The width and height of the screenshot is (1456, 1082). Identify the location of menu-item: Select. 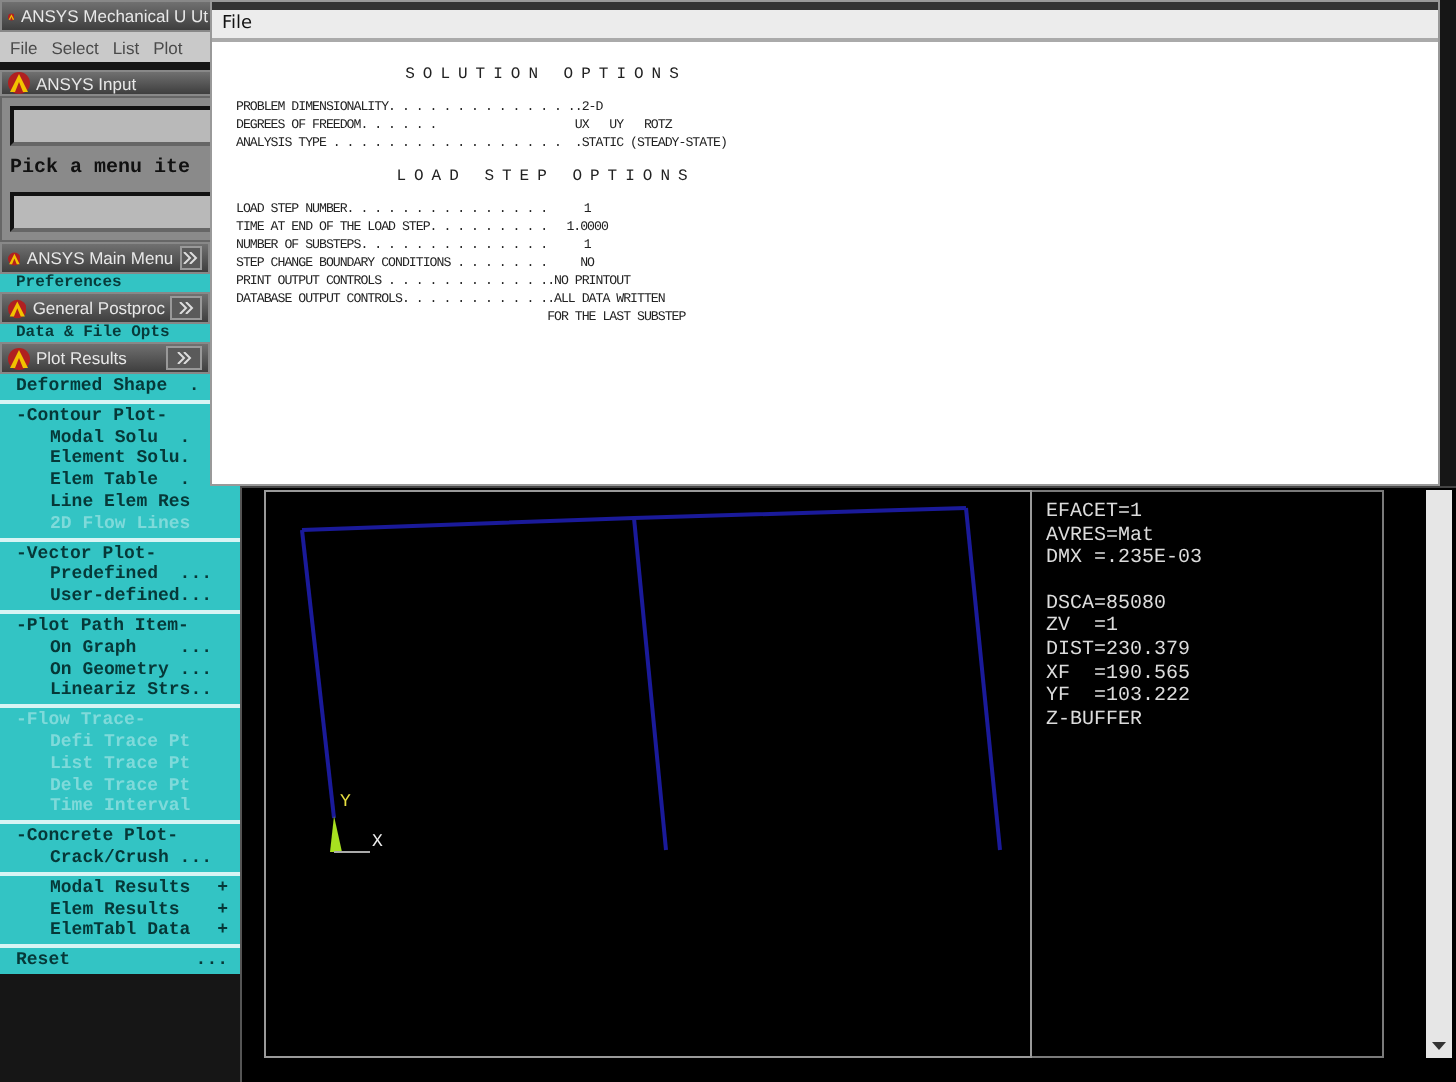
(75, 47).